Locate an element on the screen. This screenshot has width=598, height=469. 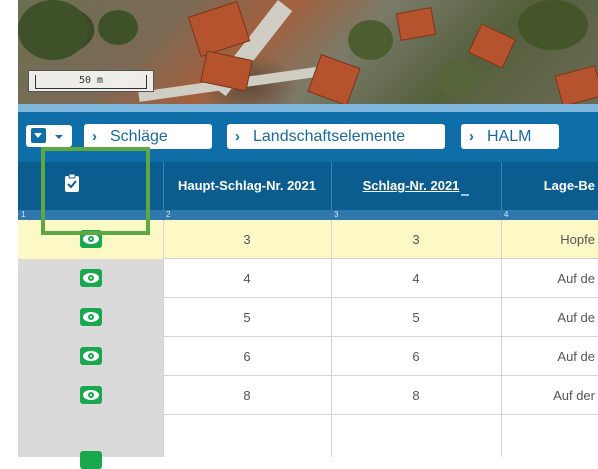
tab-halm: › HALM is located at coordinates (510, 136).